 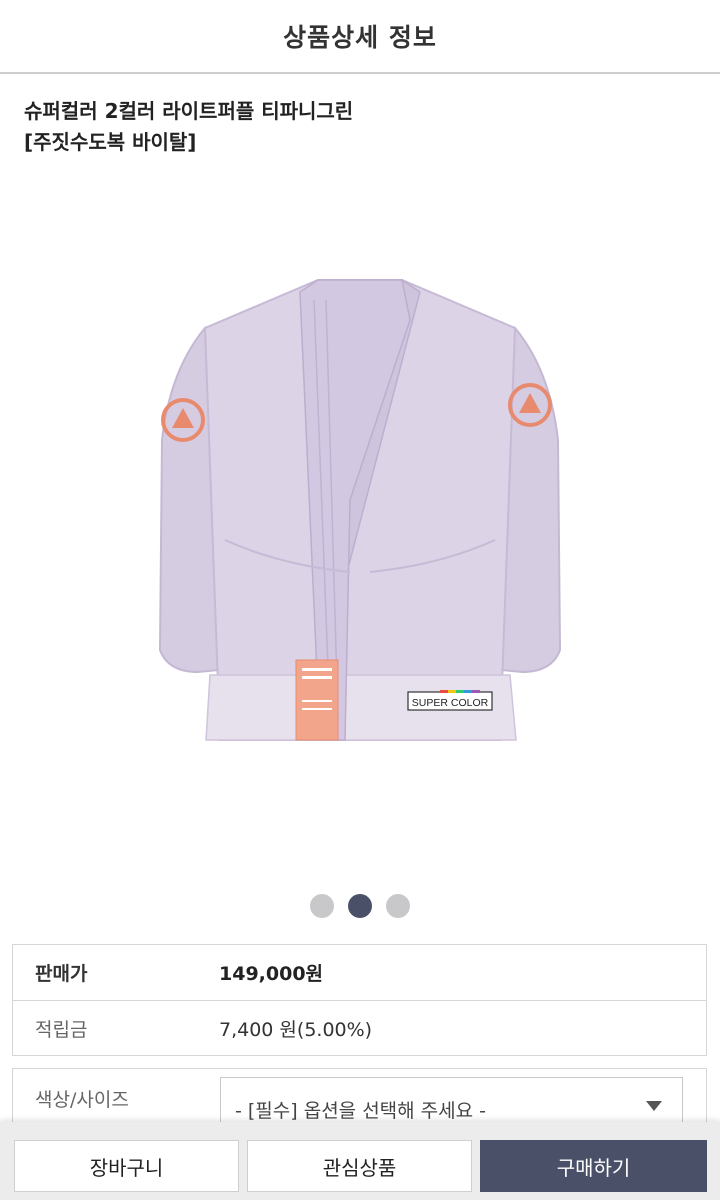 What do you see at coordinates (654, 1106) in the screenshot?
I see `chevron-down-icon` at bounding box center [654, 1106].